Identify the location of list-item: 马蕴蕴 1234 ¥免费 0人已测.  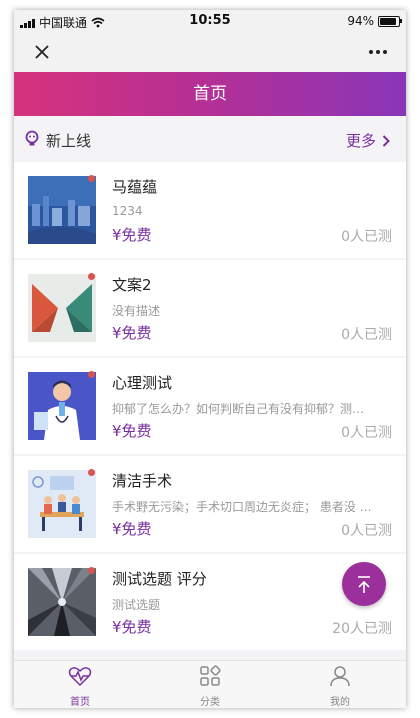
(210, 210).